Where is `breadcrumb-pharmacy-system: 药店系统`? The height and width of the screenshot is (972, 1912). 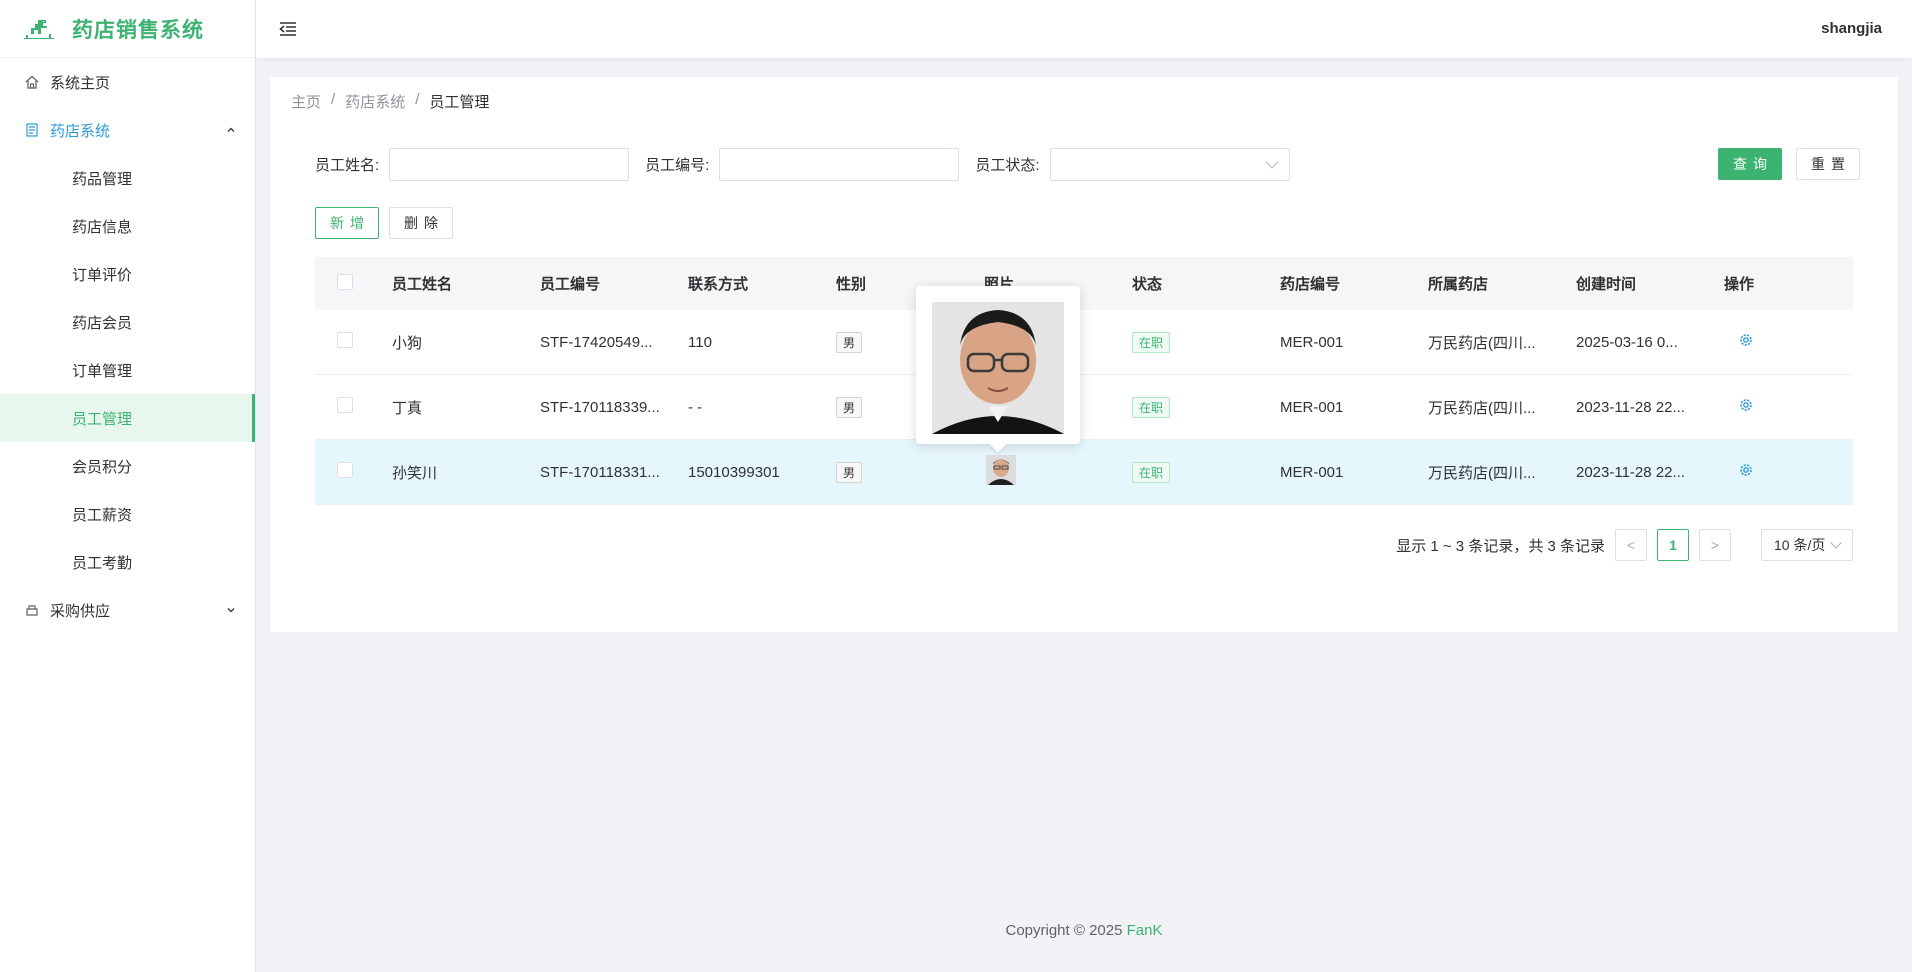 breadcrumb-pharmacy-system: 药店系统 is located at coordinates (375, 101).